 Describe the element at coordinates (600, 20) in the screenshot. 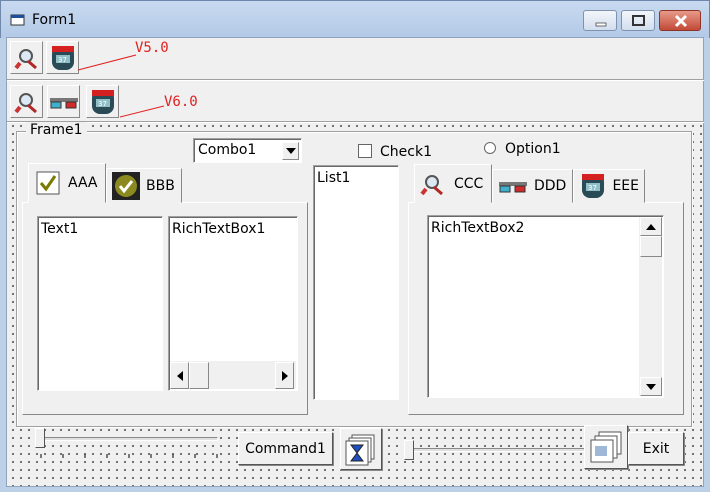

I see `minimize-button` at that location.